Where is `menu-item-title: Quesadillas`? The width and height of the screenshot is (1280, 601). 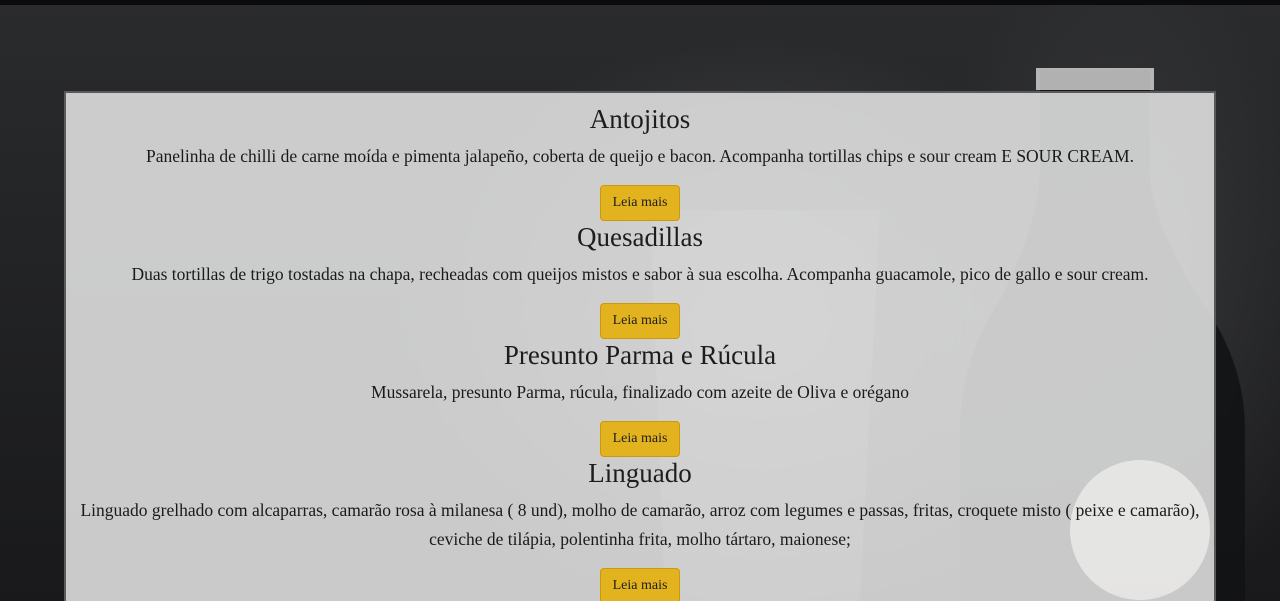
menu-item-title: Quesadillas is located at coordinates (640, 237).